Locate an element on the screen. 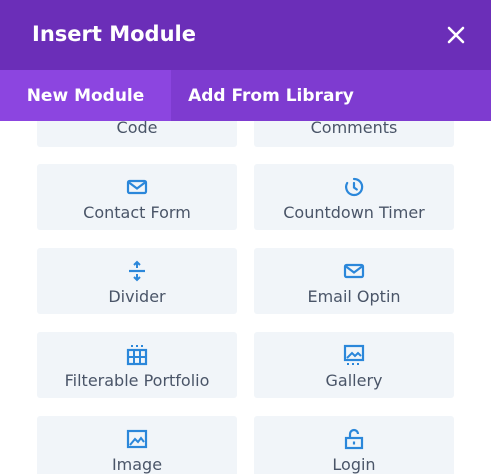 This screenshot has height=474, width=491. module-gallery: Gallery is located at coordinates (354, 365).